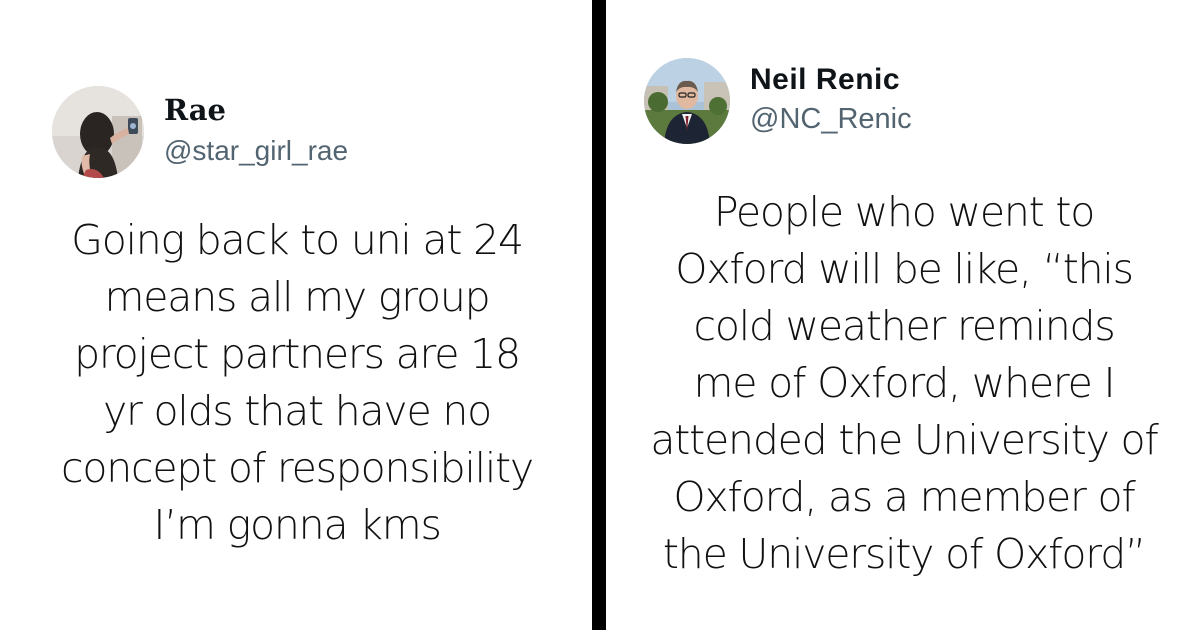 The width and height of the screenshot is (1200, 630). What do you see at coordinates (831, 120) in the screenshot?
I see `user-handle: @NC_Renic` at bounding box center [831, 120].